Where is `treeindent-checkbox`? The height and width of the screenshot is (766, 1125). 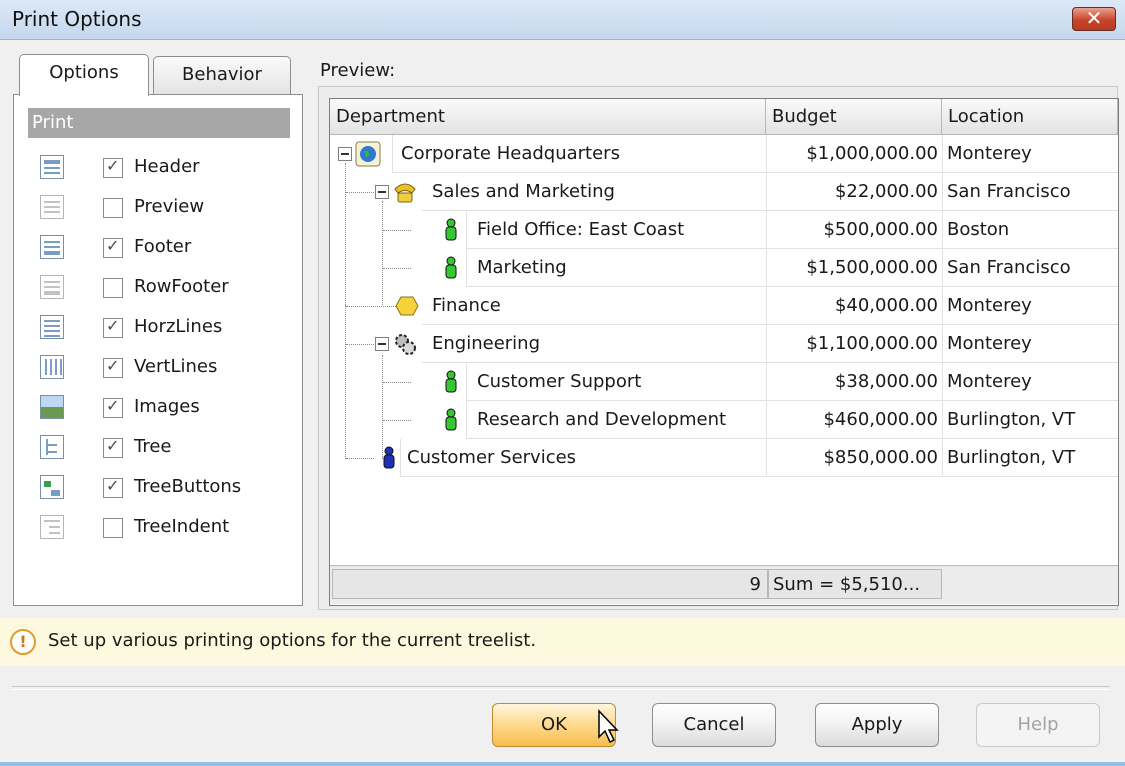
treeindent-checkbox is located at coordinates (113, 528).